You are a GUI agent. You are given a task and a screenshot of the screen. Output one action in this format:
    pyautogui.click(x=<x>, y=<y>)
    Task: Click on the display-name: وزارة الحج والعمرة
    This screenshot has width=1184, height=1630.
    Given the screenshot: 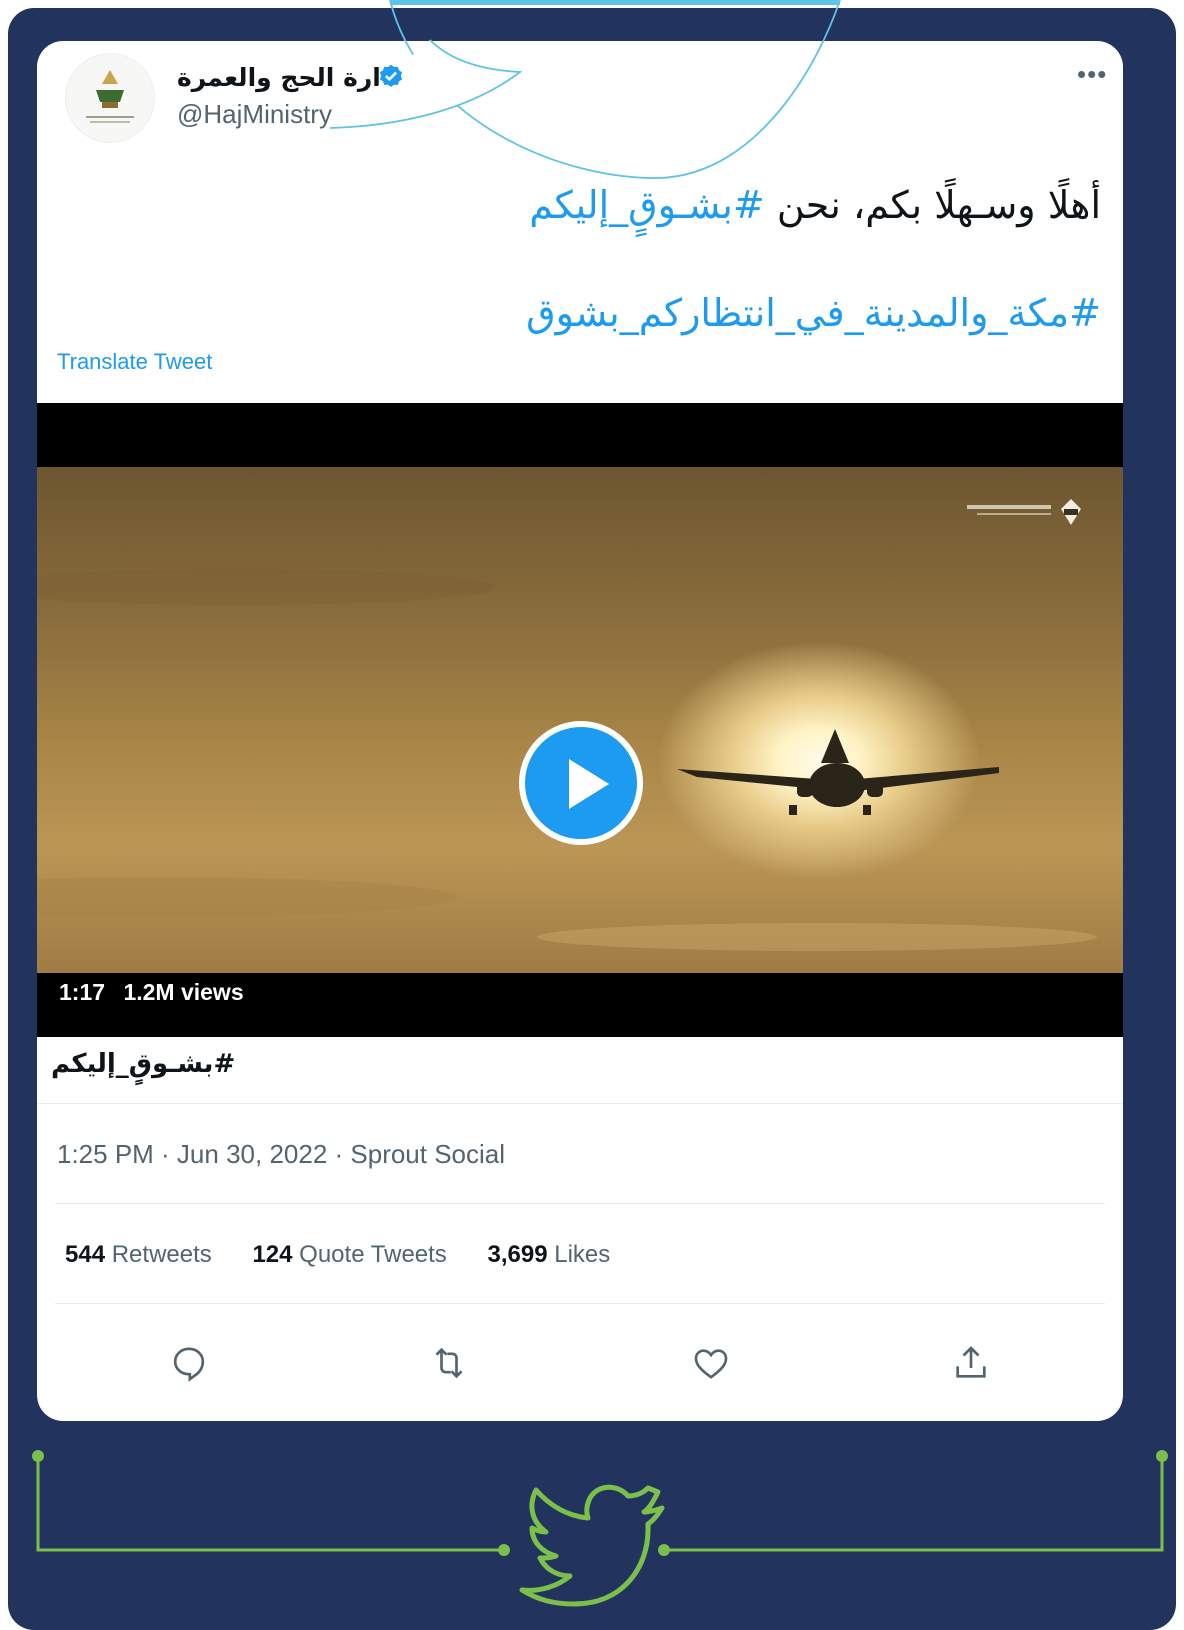 What is the action you would take?
    pyautogui.click(x=294, y=77)
    